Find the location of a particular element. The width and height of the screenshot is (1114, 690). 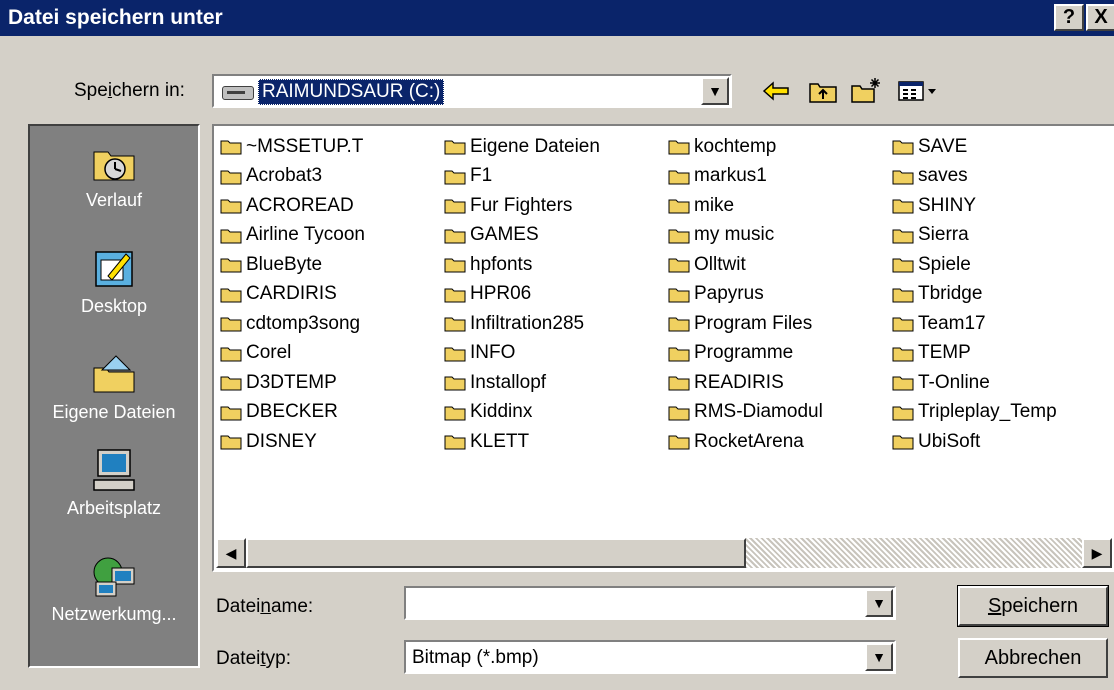

filetype-label: Dateityp: is located at coordinates (253, 658).